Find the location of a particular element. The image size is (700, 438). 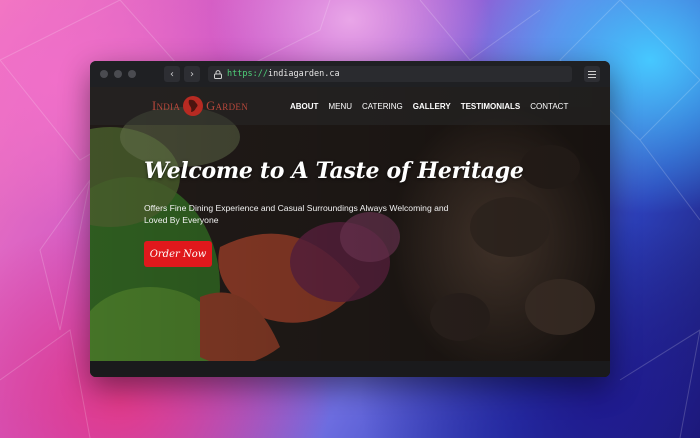

url-scheme: https:// is located at coordinates (247, 74).